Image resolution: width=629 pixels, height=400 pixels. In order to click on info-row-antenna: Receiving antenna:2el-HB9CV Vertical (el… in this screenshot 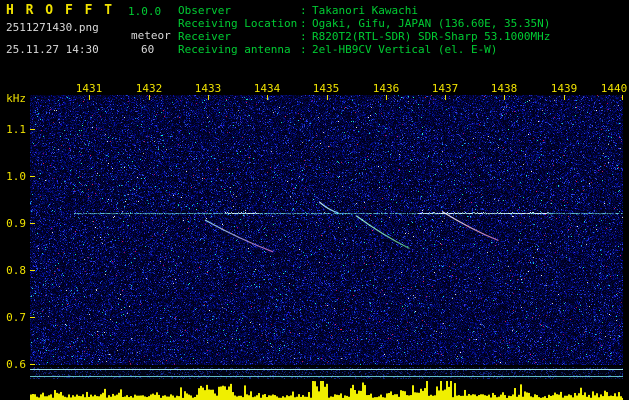, I will do `click(403, 49)`.